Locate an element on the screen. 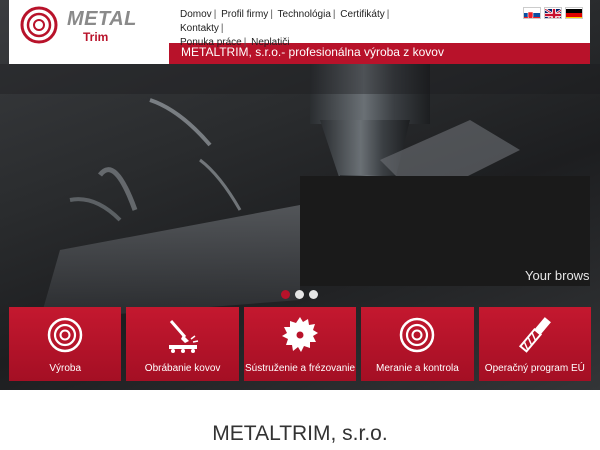  site-logo: METAL Trim is located at coordinates (87, 25).